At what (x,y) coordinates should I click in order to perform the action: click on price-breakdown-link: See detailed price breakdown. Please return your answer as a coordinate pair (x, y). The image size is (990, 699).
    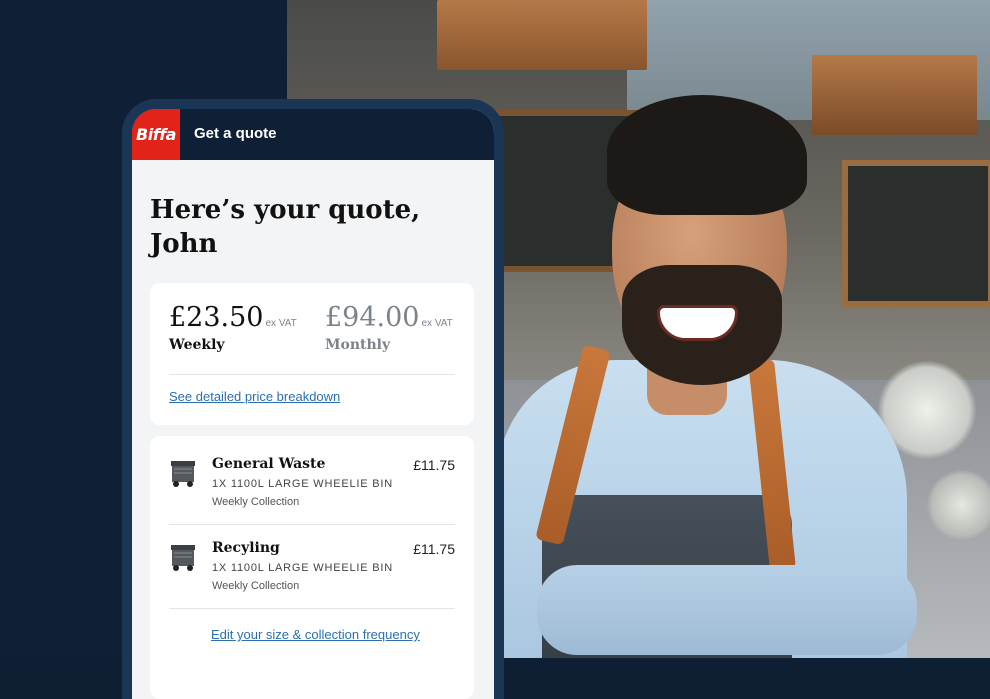
    Looking at the image, I should click on (254, 396).